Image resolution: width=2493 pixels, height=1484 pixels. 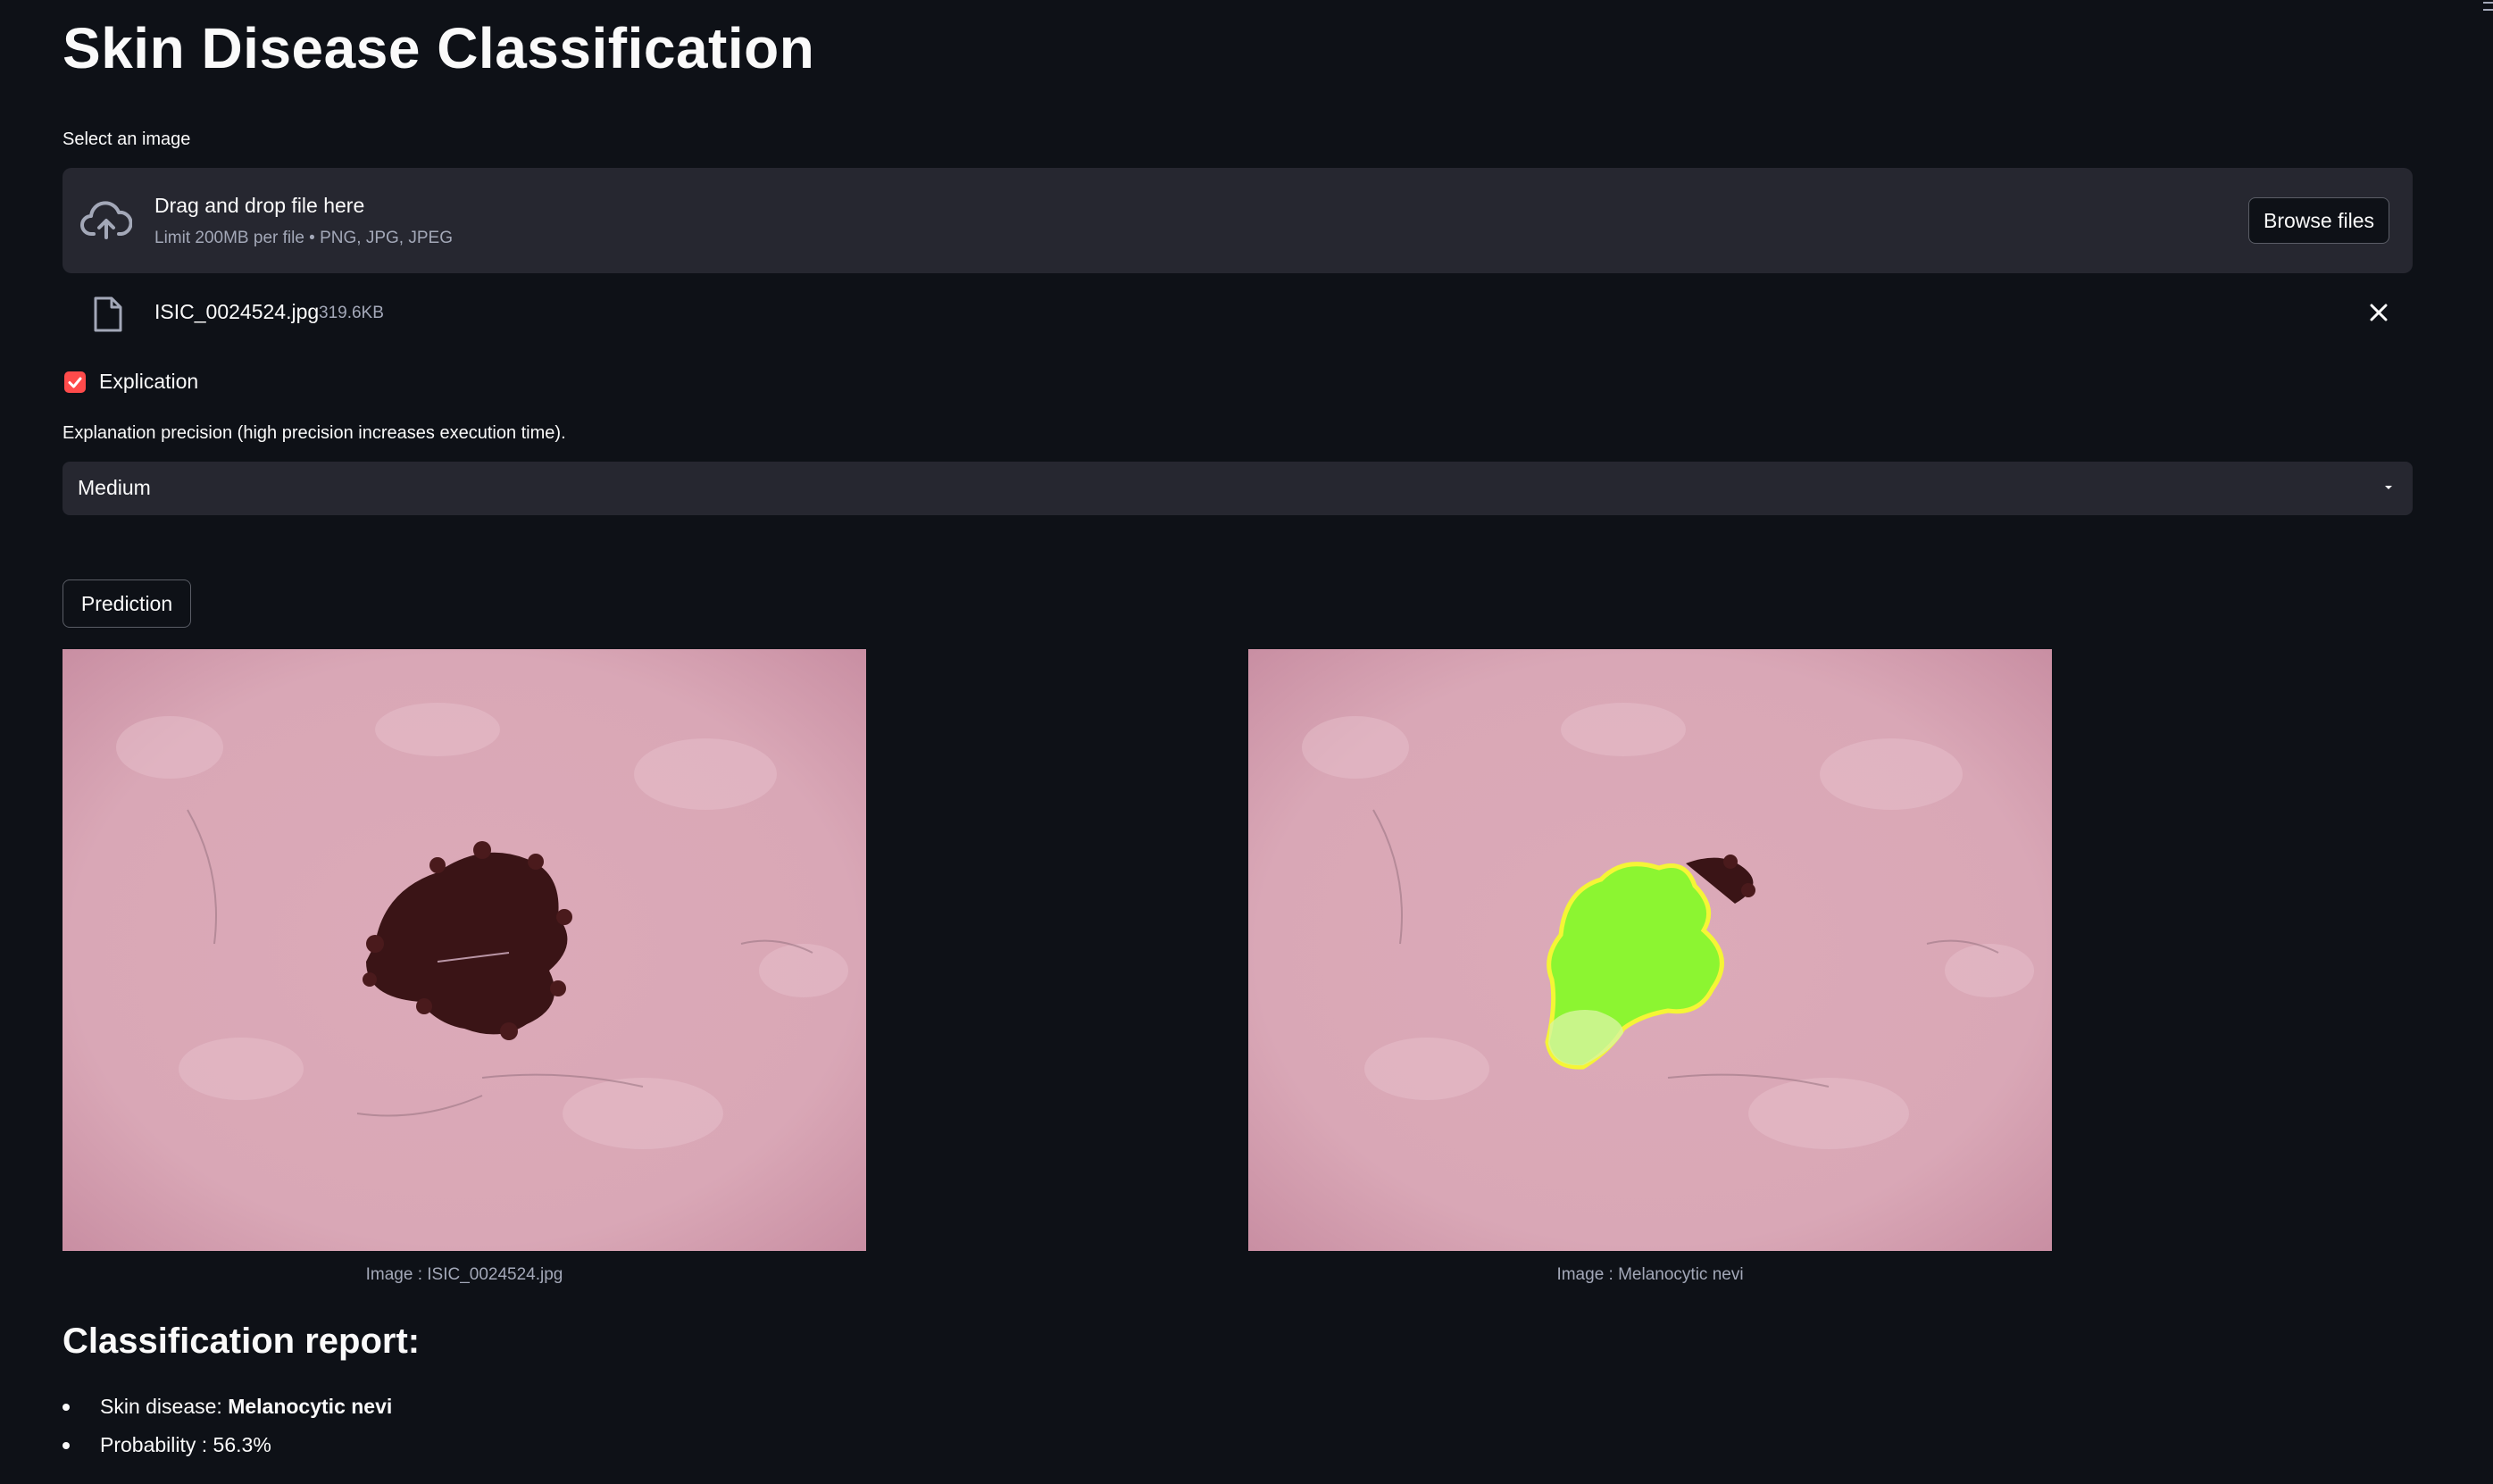 I want to click on prediction-button: Prediction, so click(x=127, y=603).